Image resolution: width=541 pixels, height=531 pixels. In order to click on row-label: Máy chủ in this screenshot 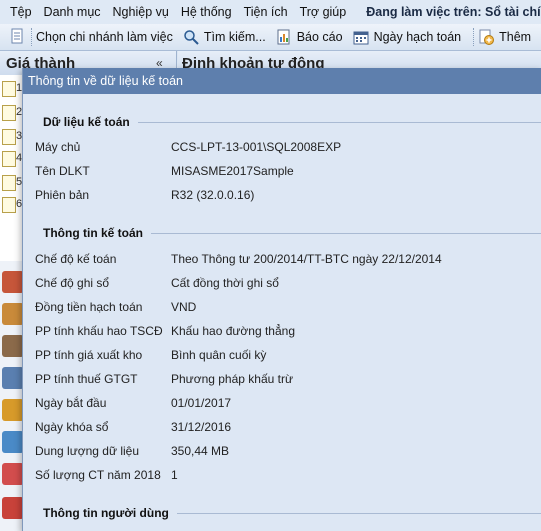, I will do `click(58, 147)`.